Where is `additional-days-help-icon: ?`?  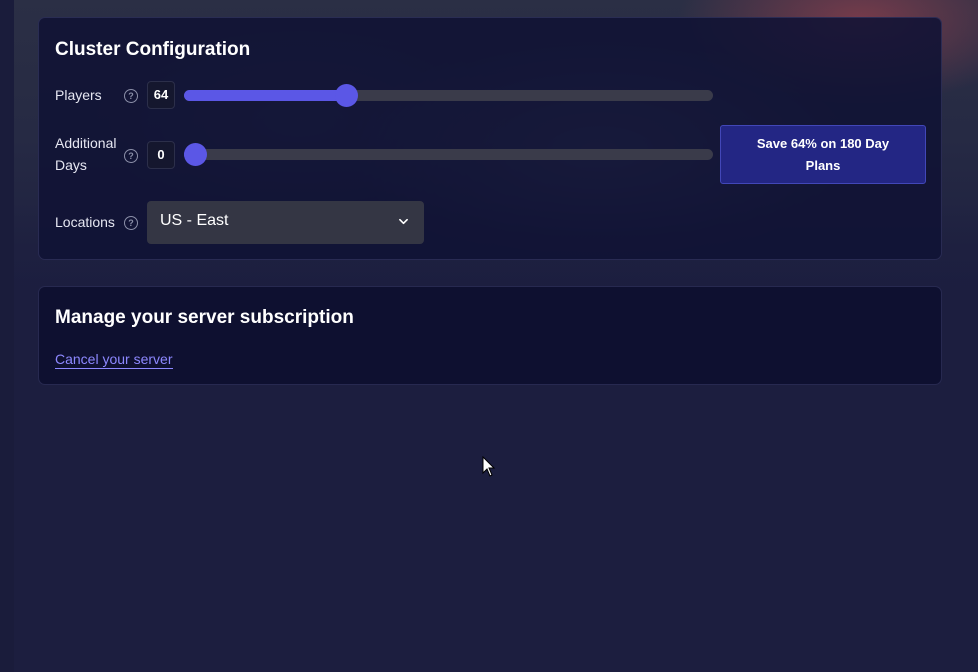
additional-days-help-icon: ? is located at coordinates (131, 156).